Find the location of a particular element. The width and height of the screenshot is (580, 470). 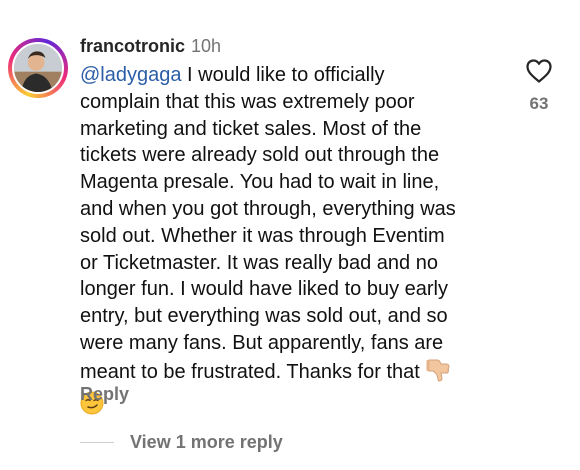

comment-text-line: and when you got through, everything was is located at coordinates (268, 208).